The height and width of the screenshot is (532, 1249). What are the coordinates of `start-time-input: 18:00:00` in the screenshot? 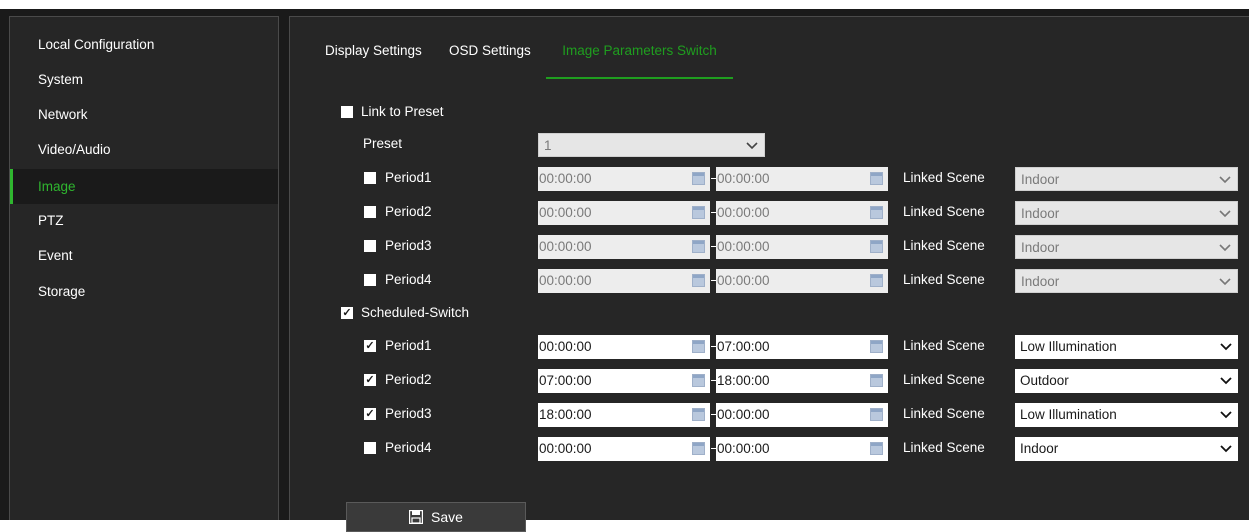 It's located at (624, 415).